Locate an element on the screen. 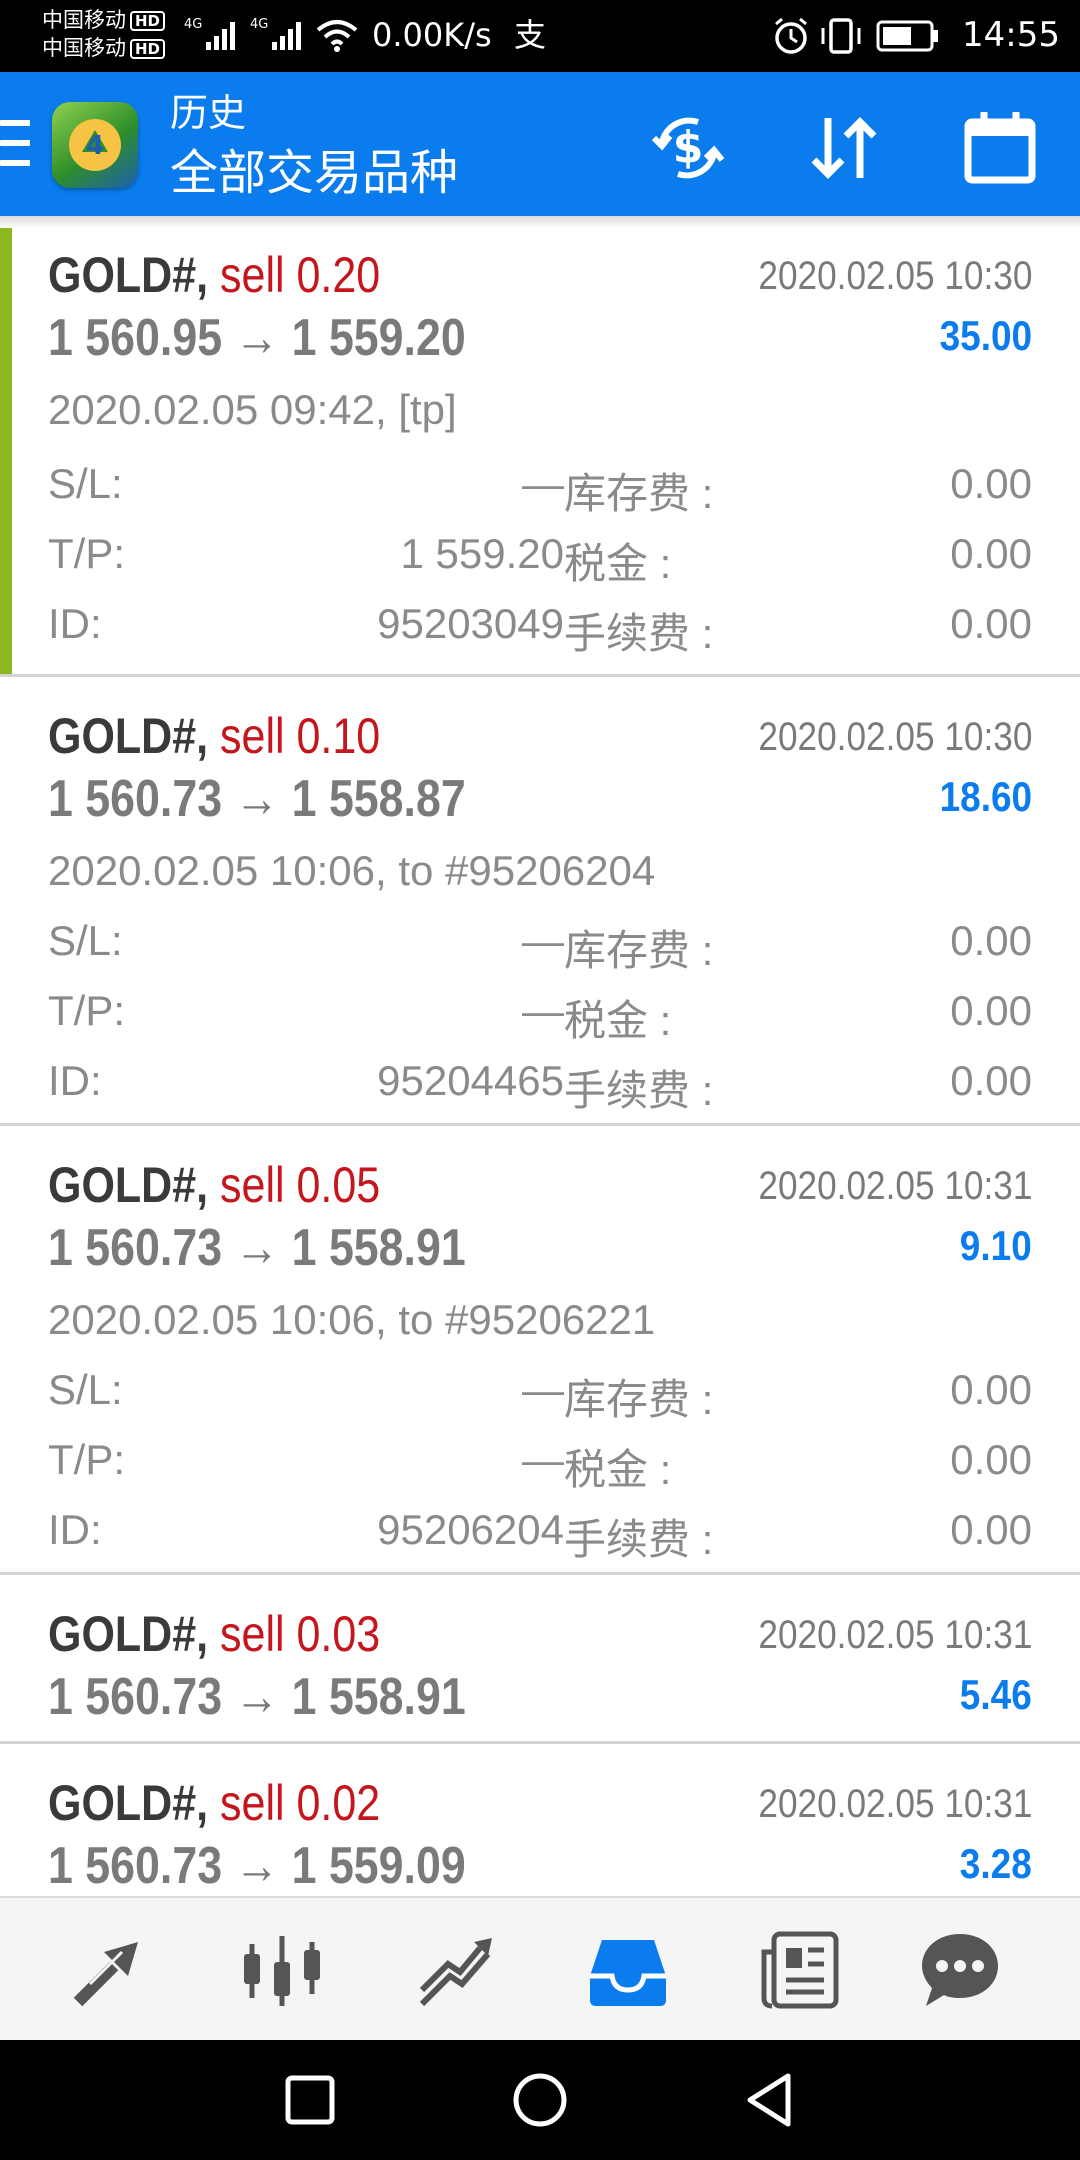 This screenshot has height=2160, width=1080. trade-side: sell 0.10 is located at coordinates (300, 736).